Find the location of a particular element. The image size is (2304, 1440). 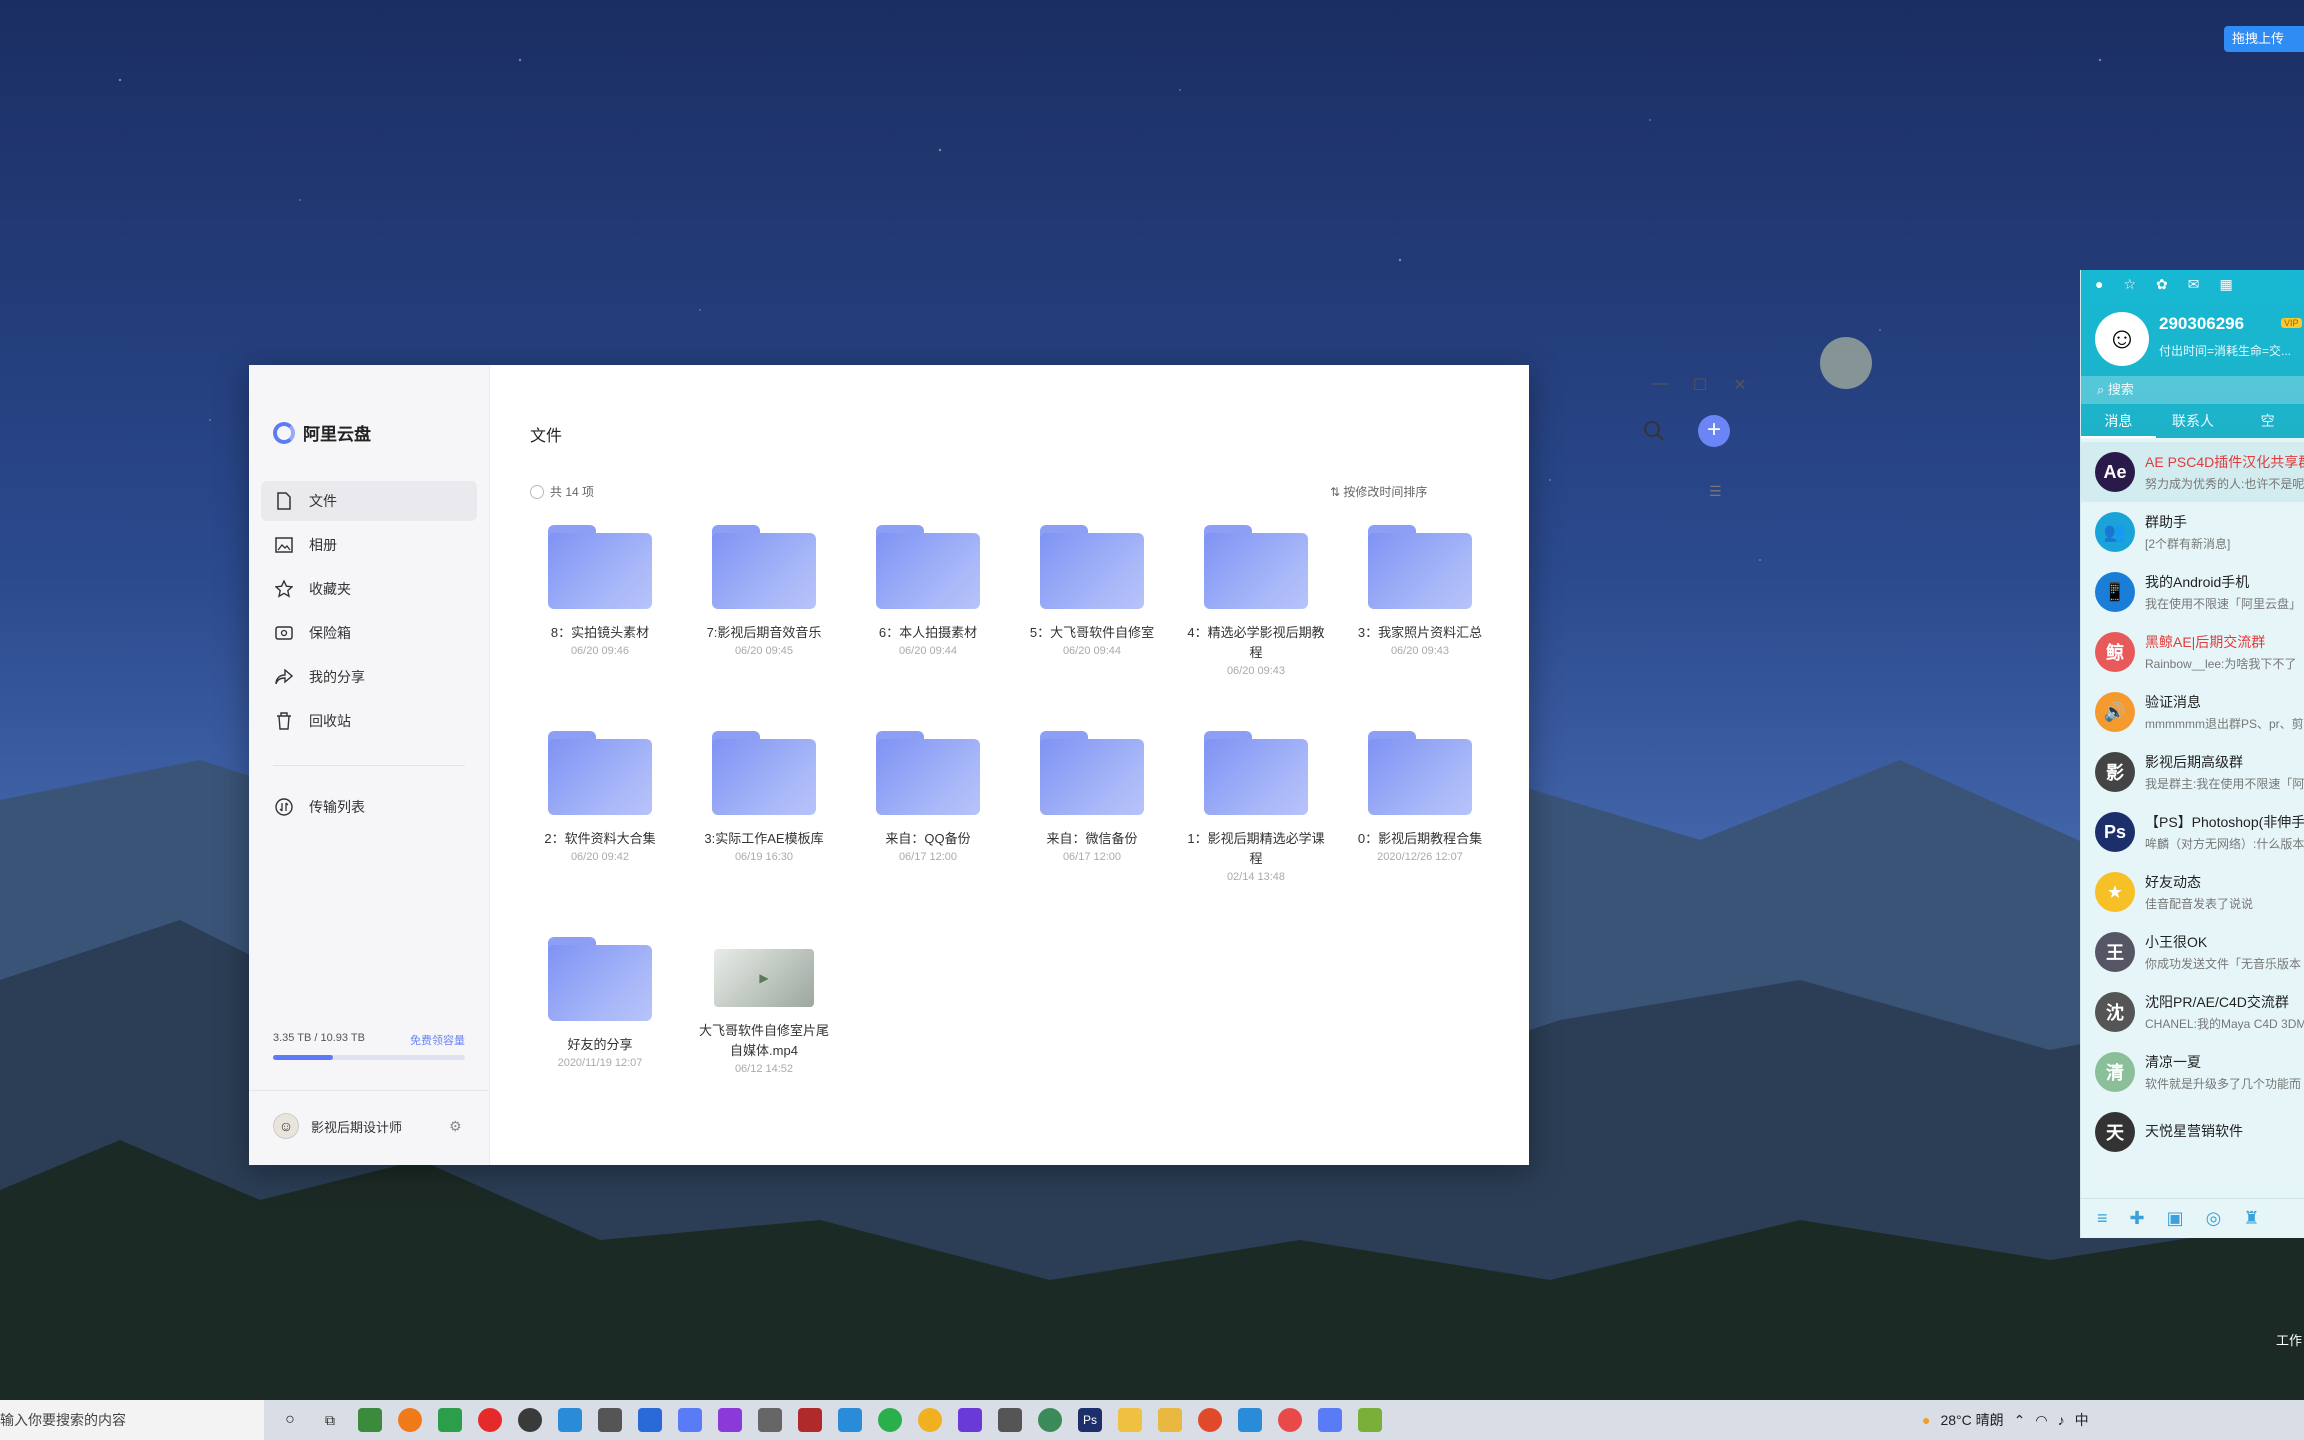

qq-penguin-icon: ● is located at coordinates (2099, 284).